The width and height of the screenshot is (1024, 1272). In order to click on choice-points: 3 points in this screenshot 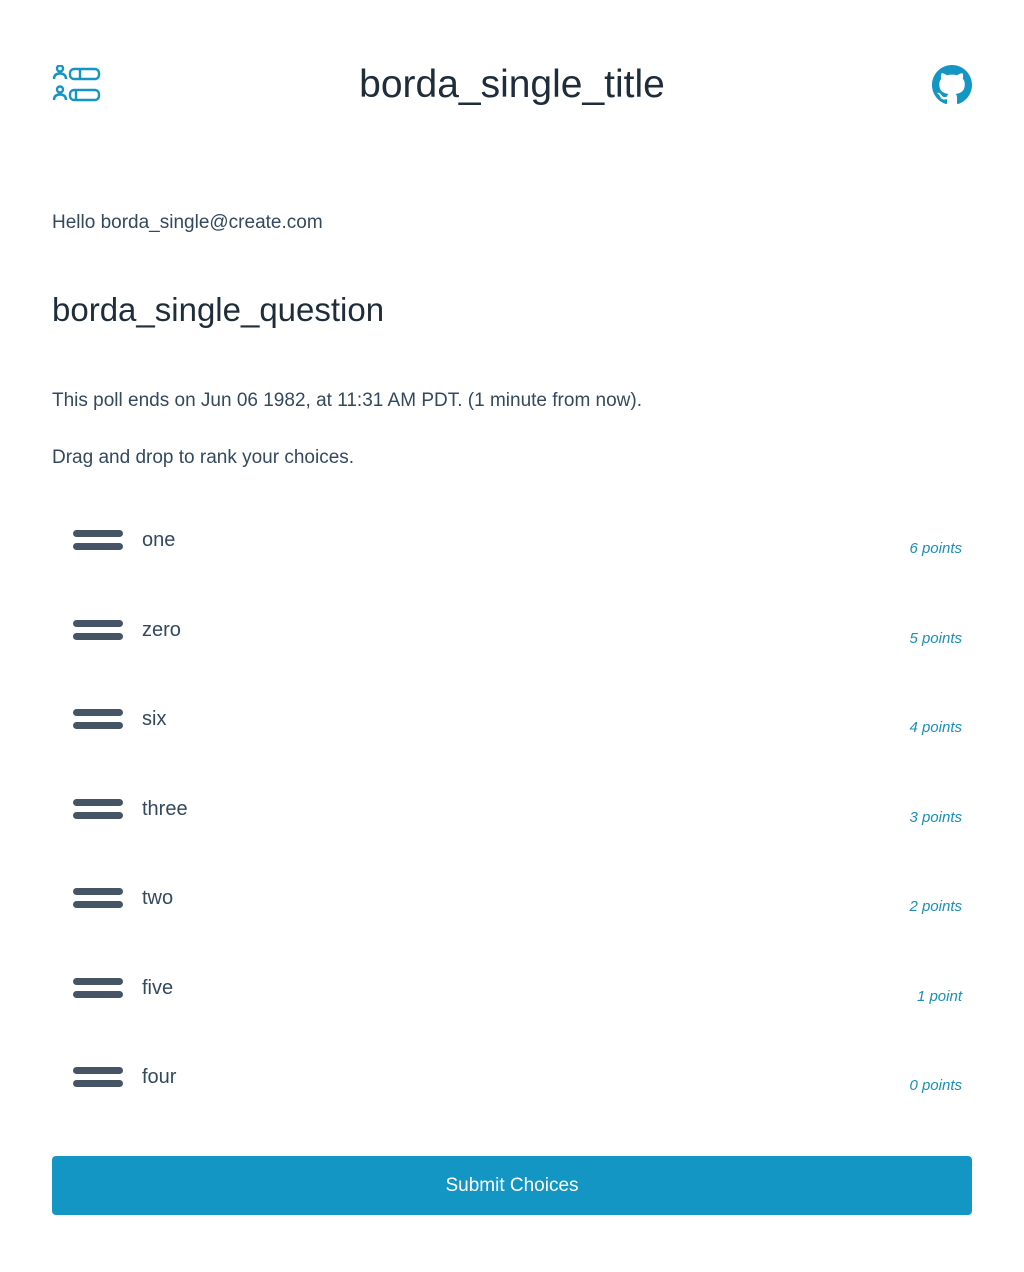, I will do `click(935, 817)`.